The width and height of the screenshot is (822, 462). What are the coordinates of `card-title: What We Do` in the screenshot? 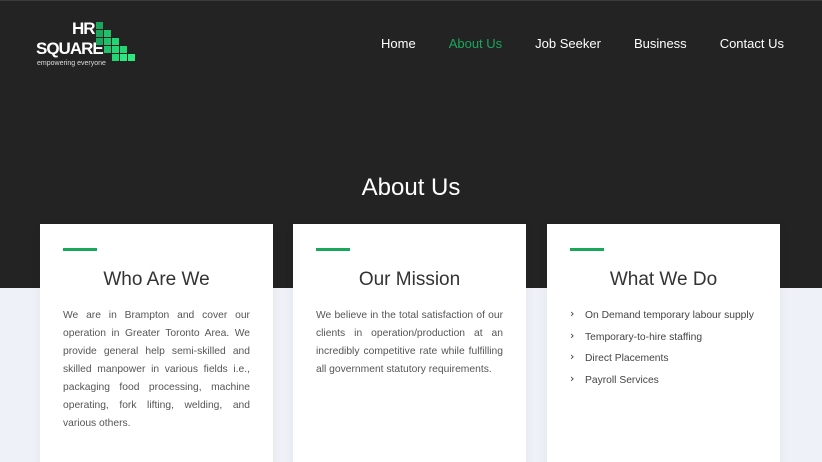 It's located at (663, 279).